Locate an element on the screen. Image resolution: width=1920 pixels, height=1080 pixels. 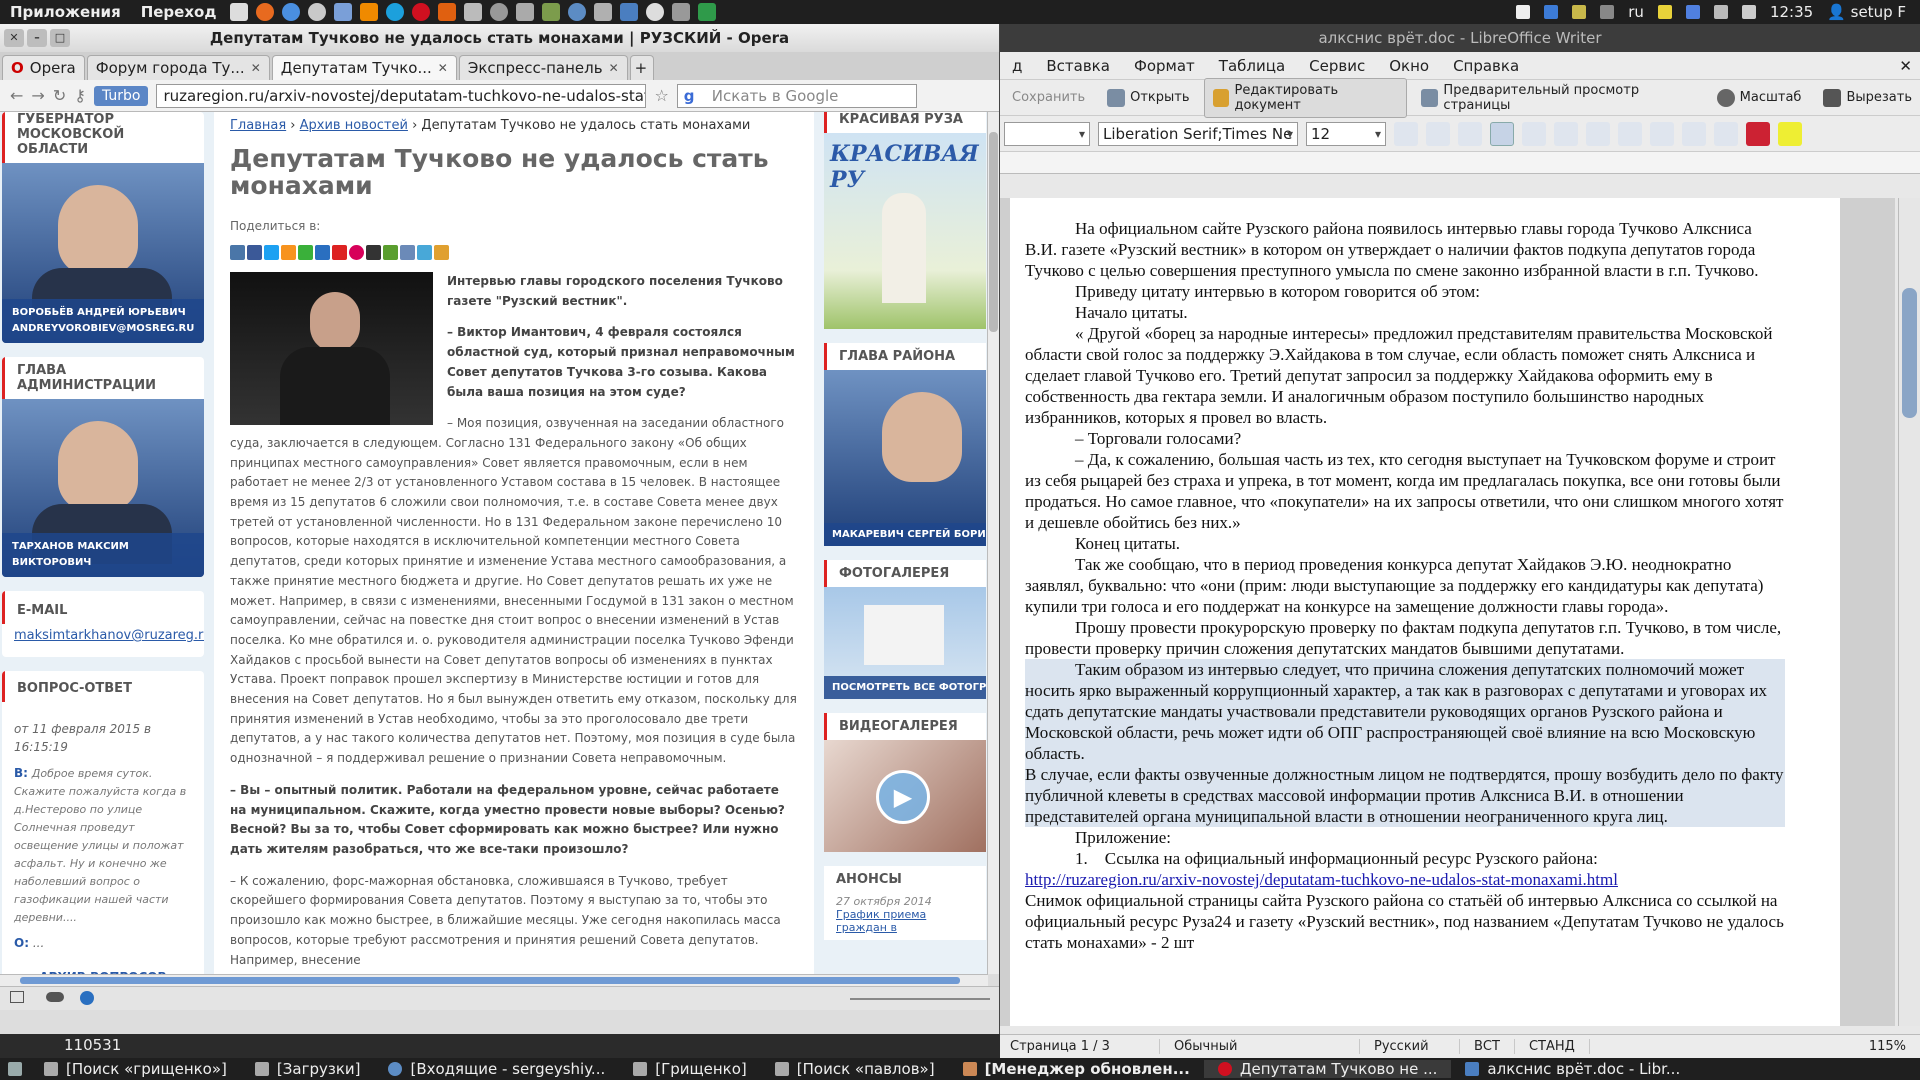
insert-mode: ВСТ is located at coordinates (1487, 1046).